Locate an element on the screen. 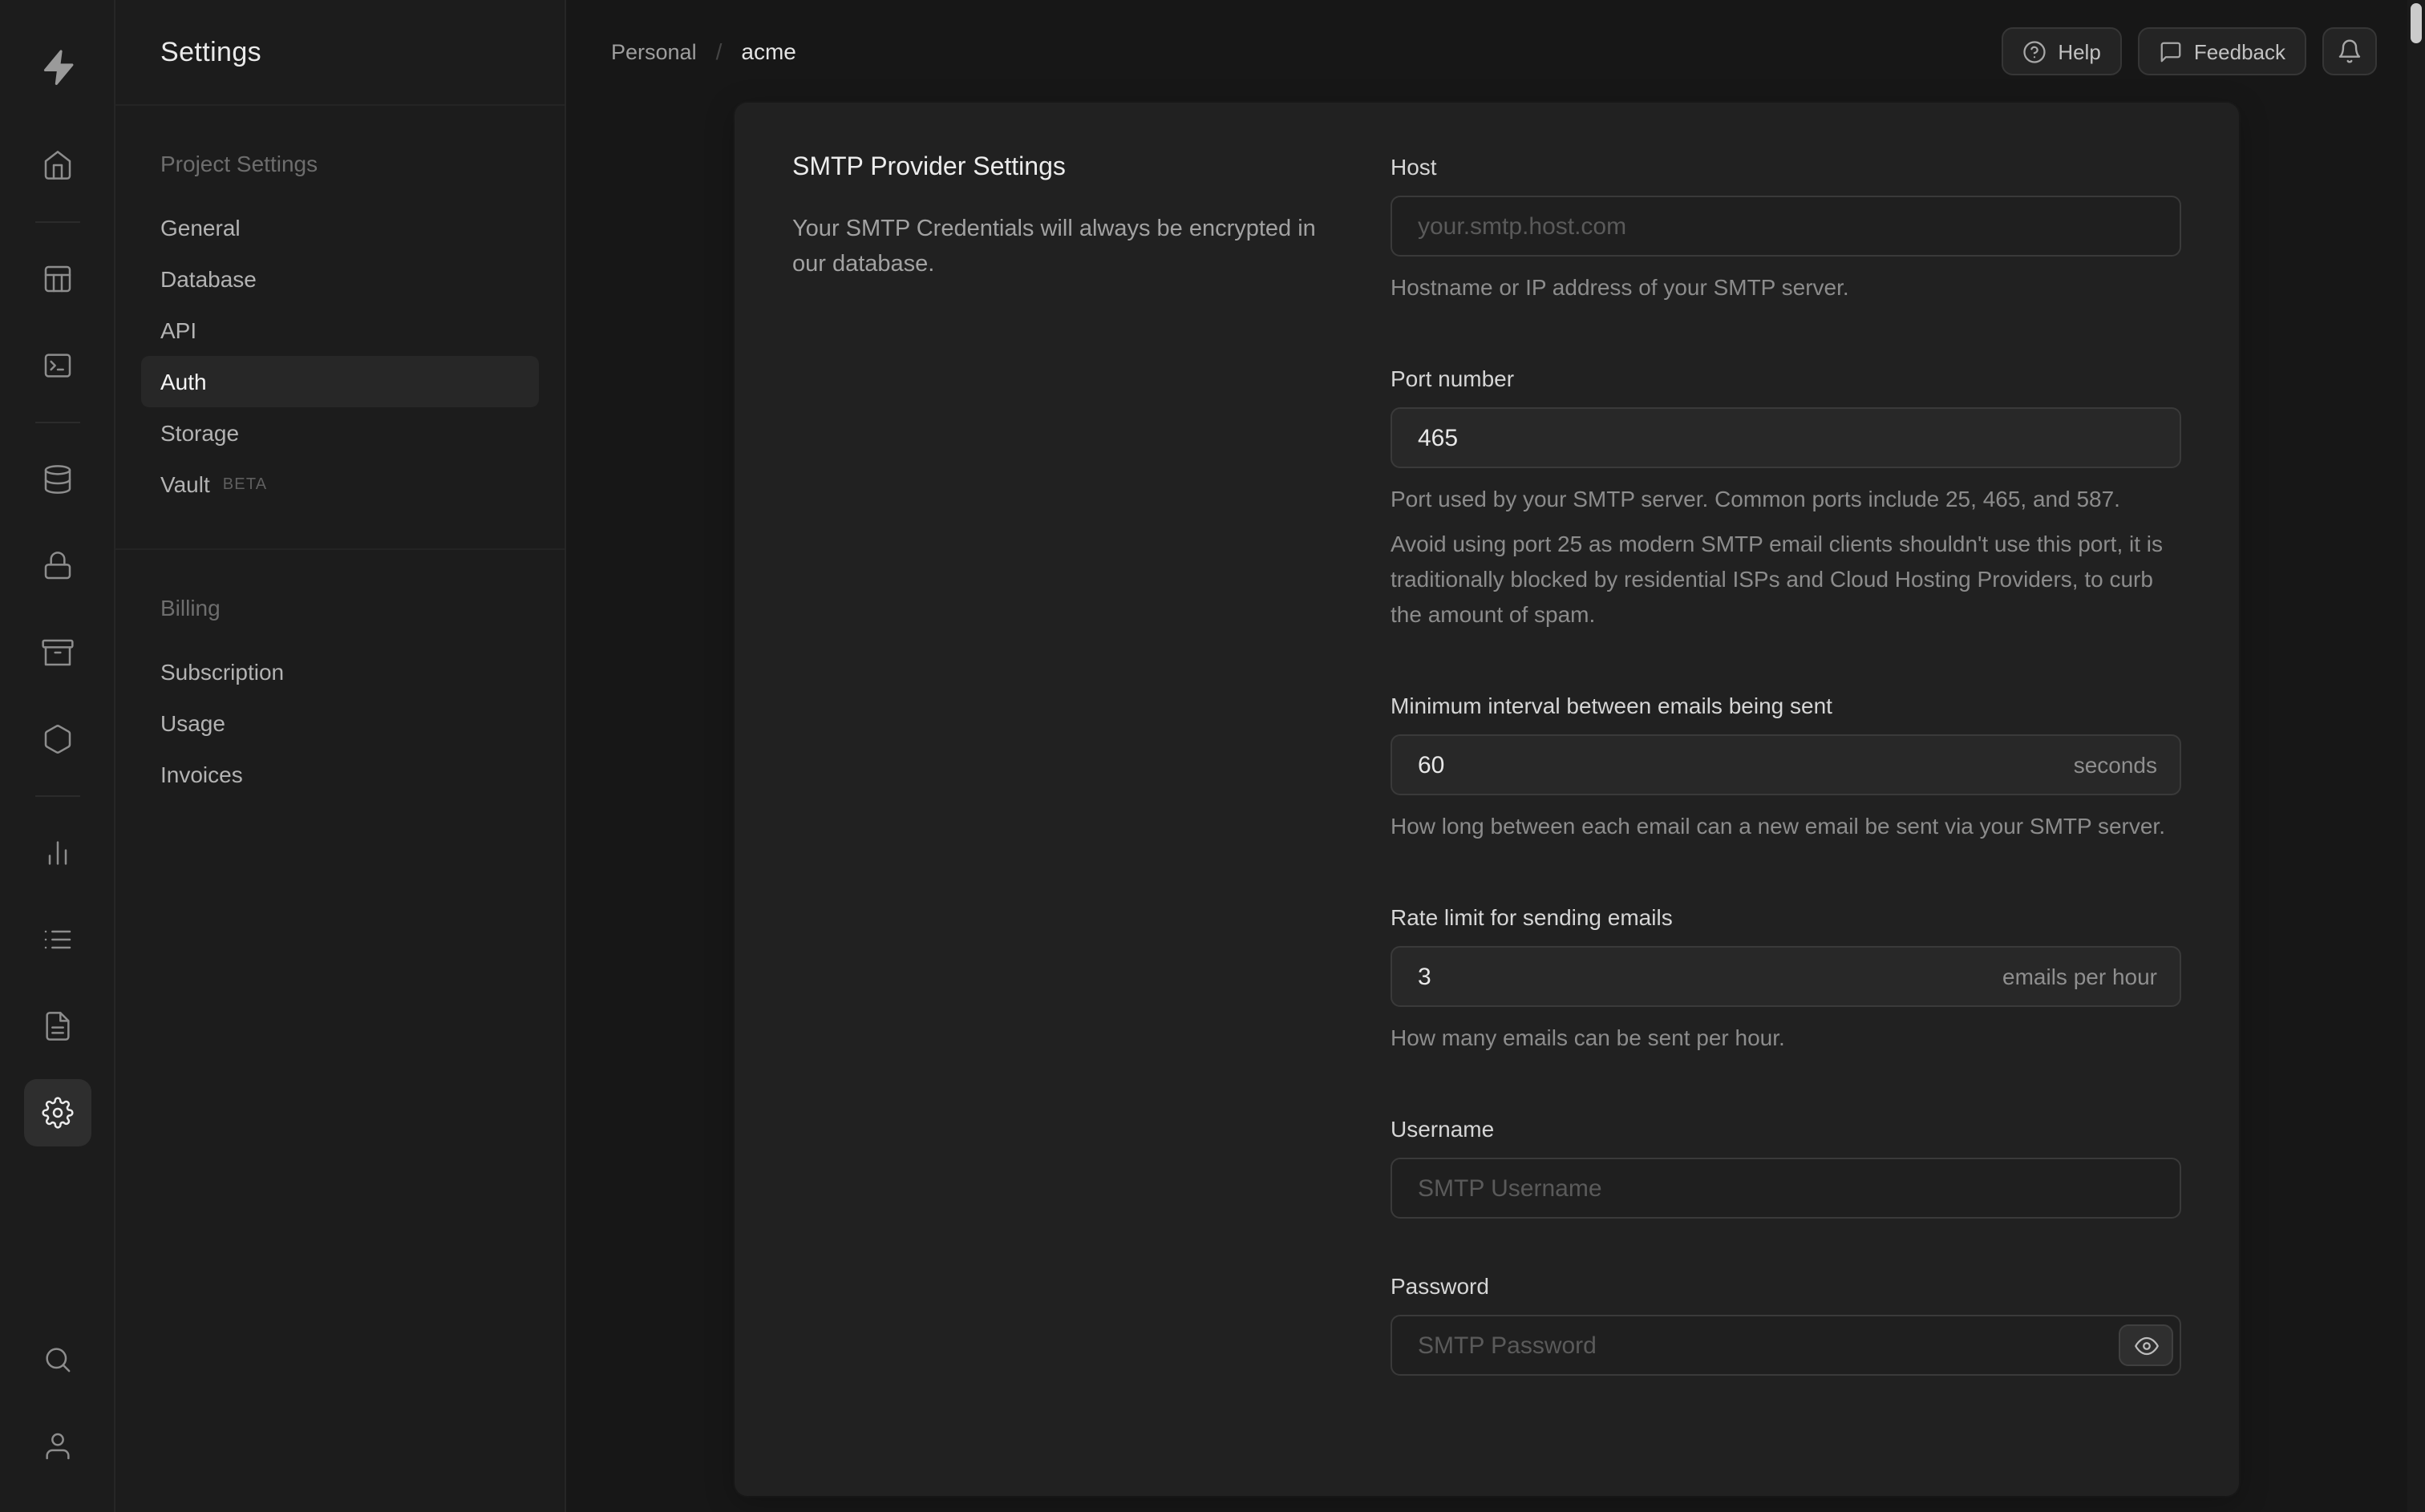 Image resolution: width=2425 pixels, height=1512 pixels. rail-storage-button is located at coordinates (57, 653).